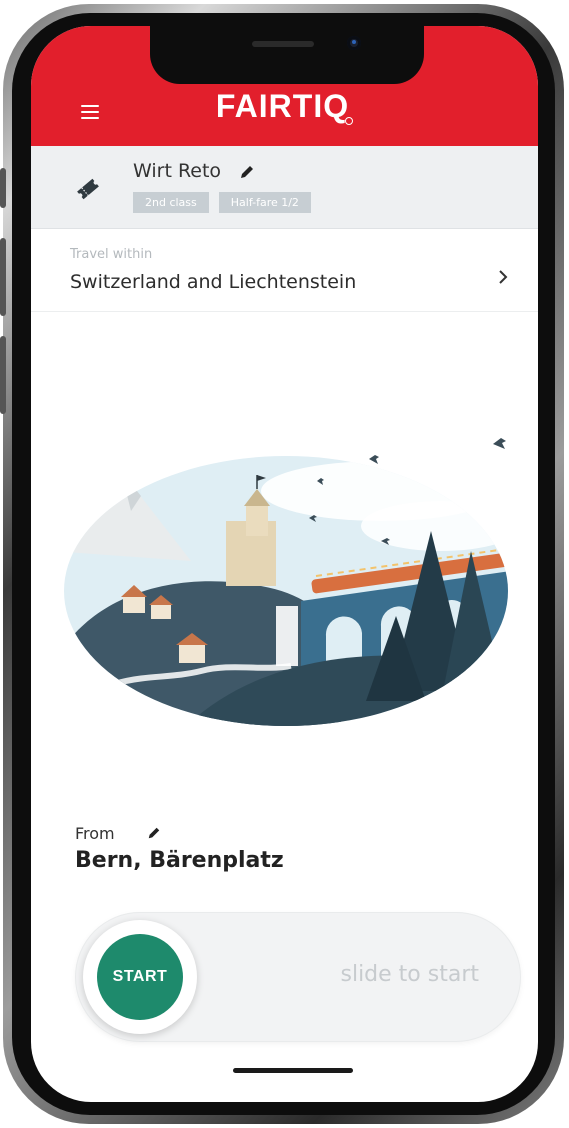 The width and height of the screenshot is (569, 1128). I want to click on traveller-name: Wirt Reto, so click(177, 171).